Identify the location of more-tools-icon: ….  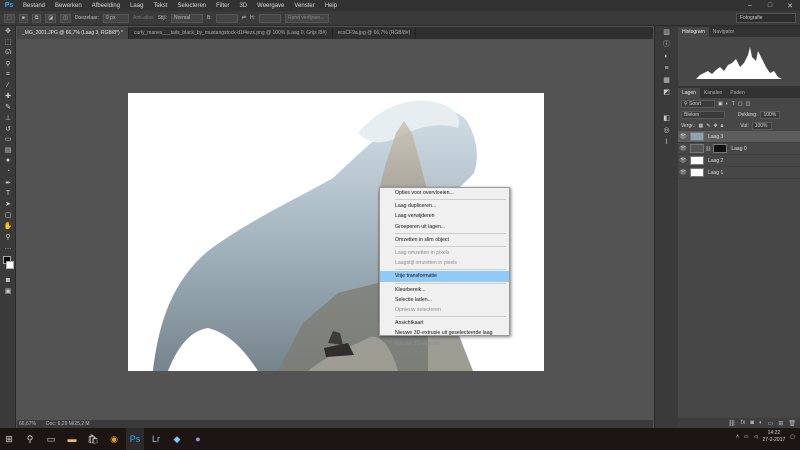
(8, 247).